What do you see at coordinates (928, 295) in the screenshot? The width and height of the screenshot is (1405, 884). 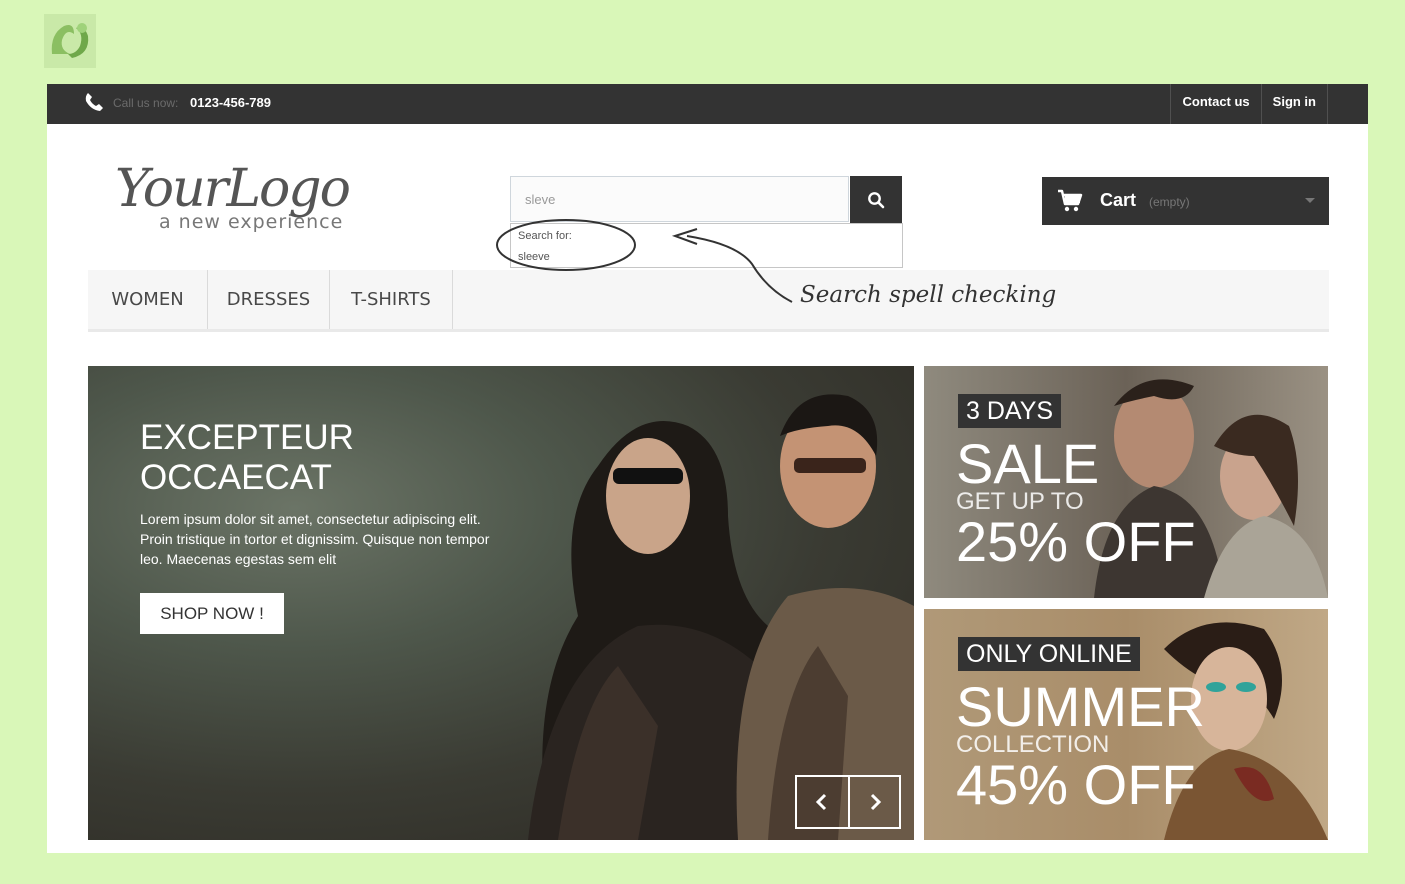 I see `annotation-text: Search spell checking` at bounding box center [928, 295].